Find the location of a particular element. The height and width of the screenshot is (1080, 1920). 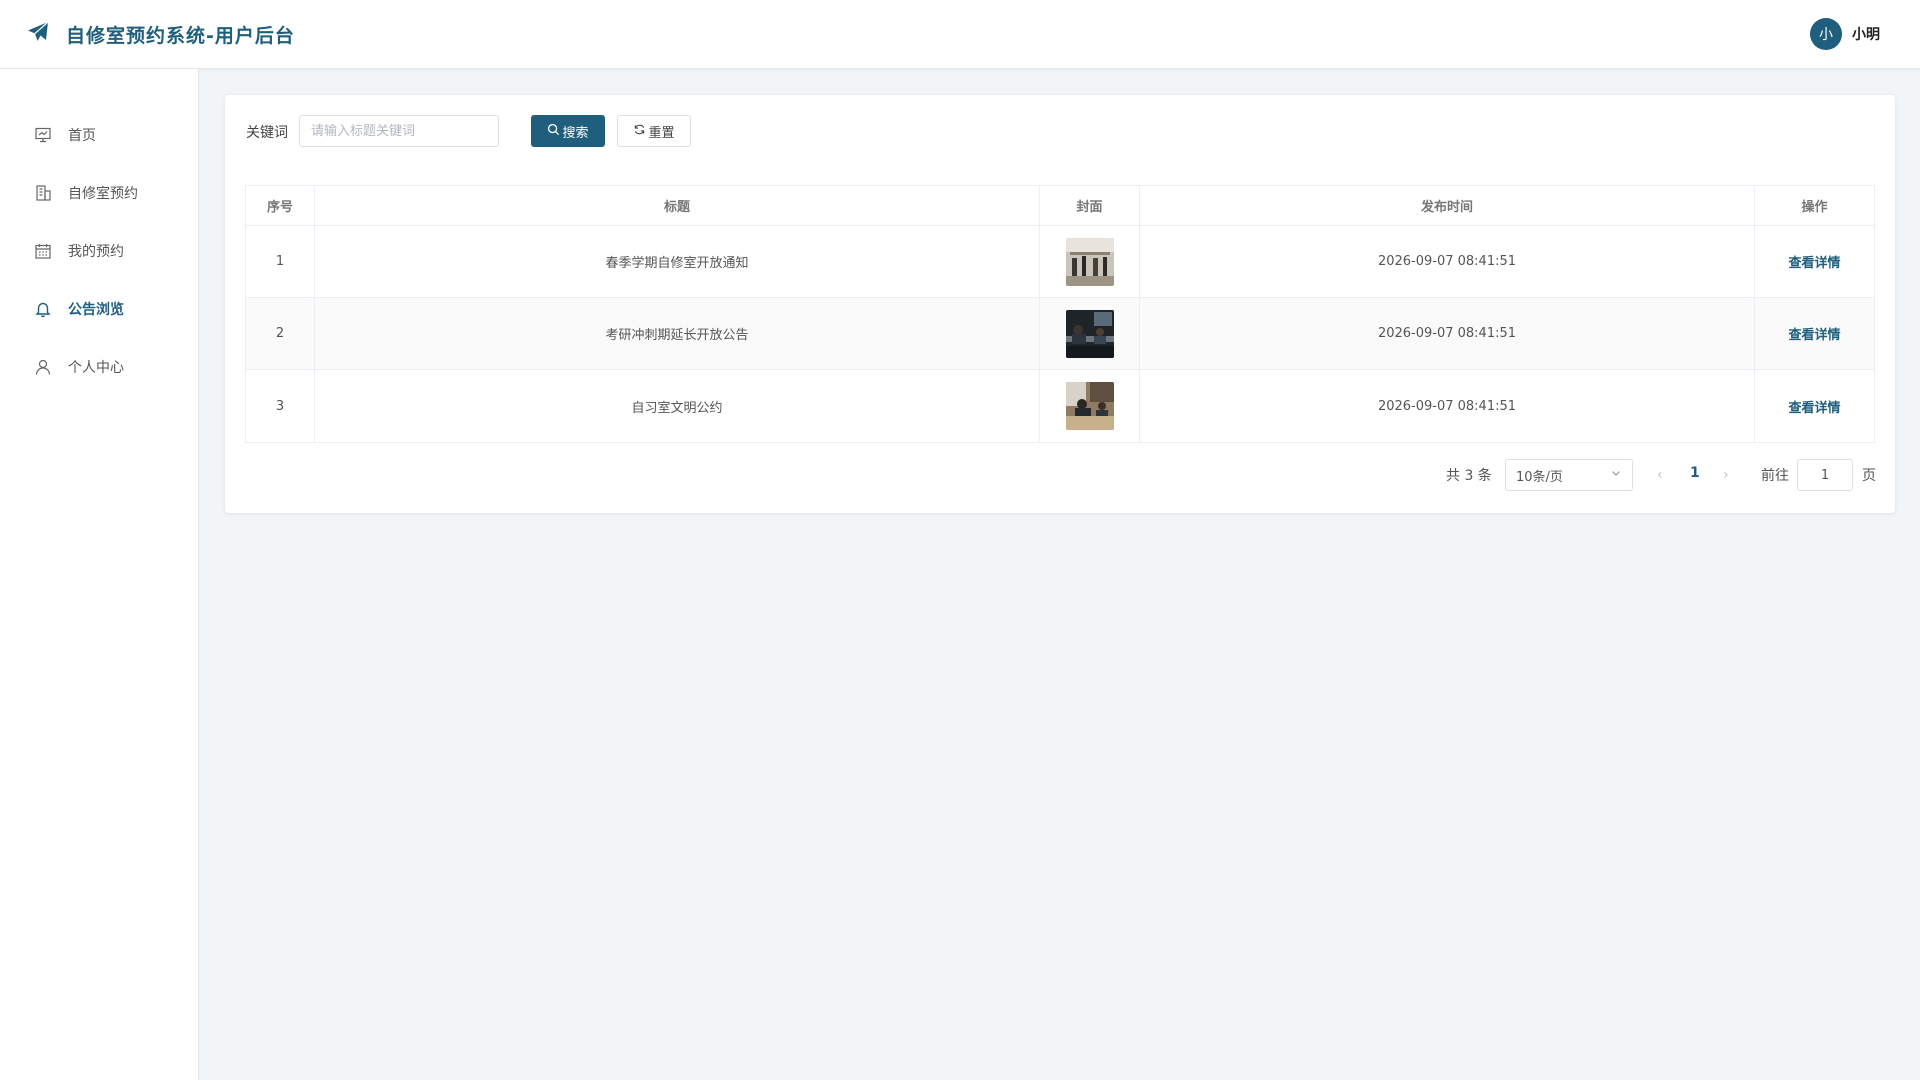

goto-page-input is located at coordinates (1825, 475).